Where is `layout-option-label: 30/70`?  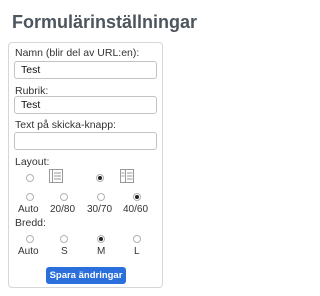 layout-option-label: 30/70 is located at coordinates (100, 209).